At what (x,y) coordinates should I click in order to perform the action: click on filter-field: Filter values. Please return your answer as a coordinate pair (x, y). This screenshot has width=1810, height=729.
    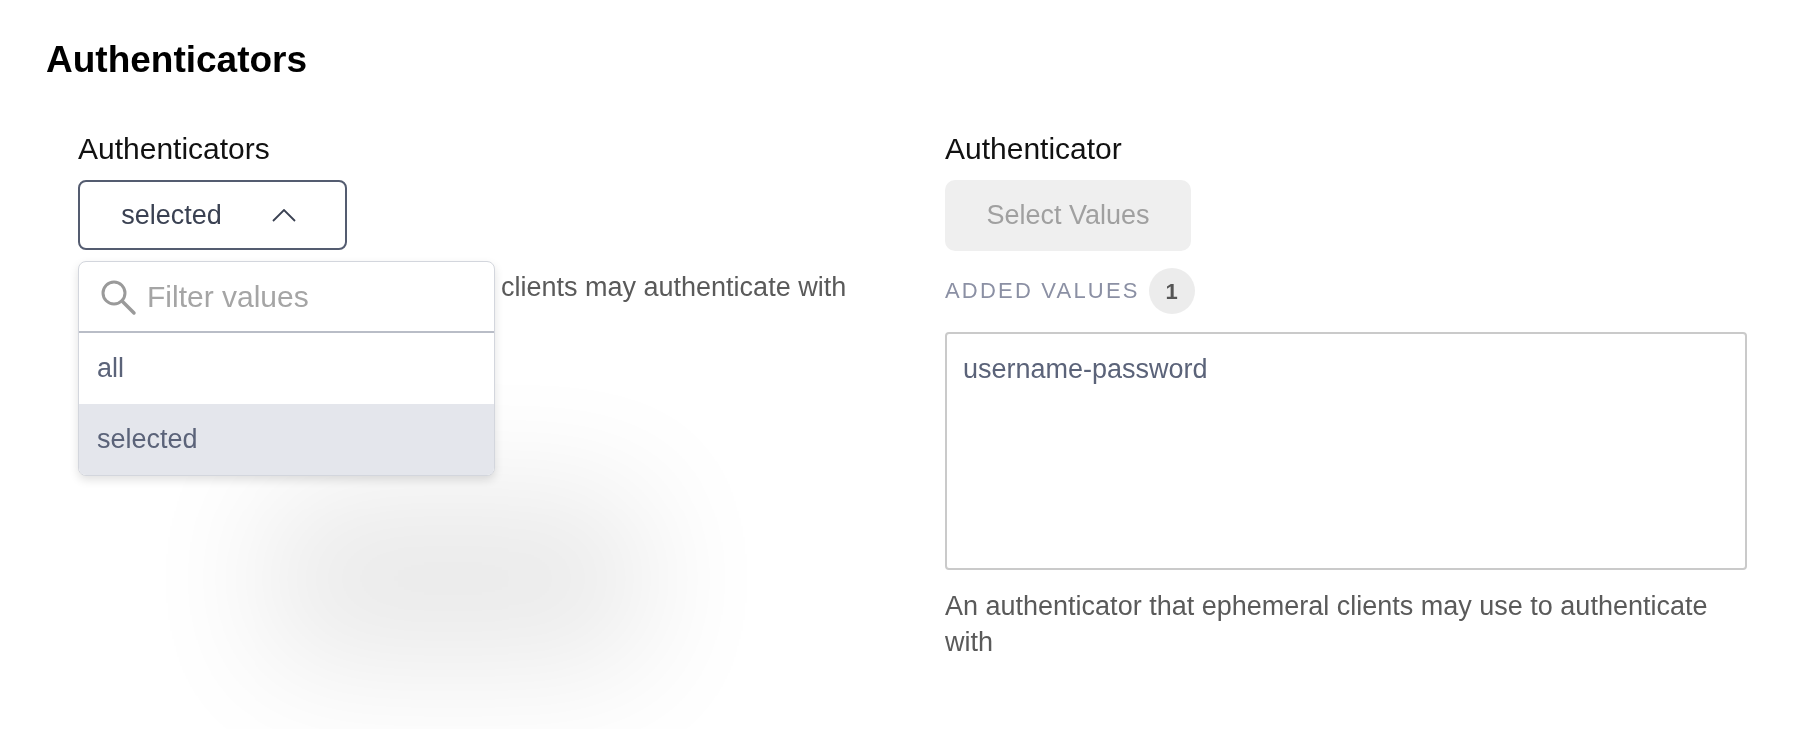
    Looking at the image, I should click on (310, 296).